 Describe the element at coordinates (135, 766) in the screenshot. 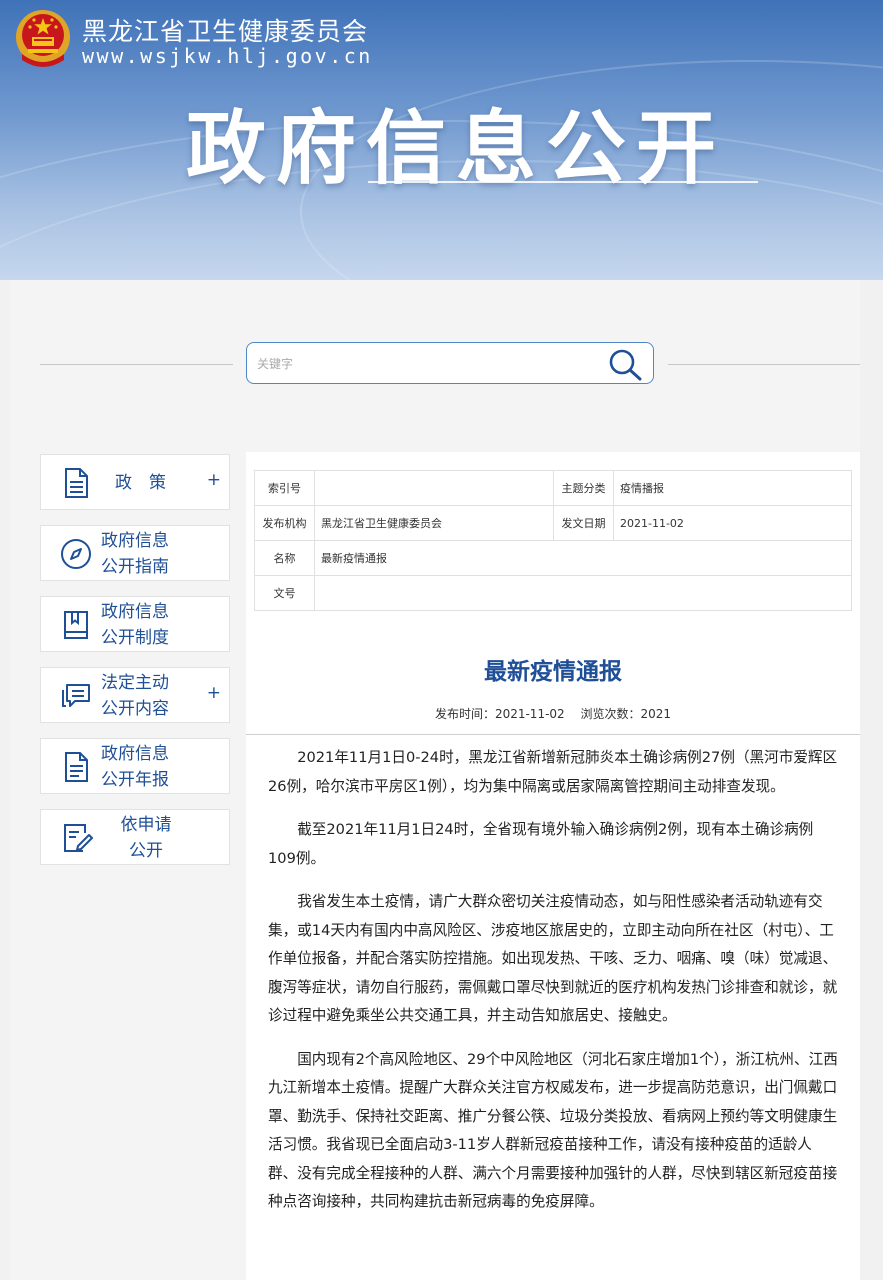

I see `sidebar-item-annual-report: 政府信息 公开年报` at that location.